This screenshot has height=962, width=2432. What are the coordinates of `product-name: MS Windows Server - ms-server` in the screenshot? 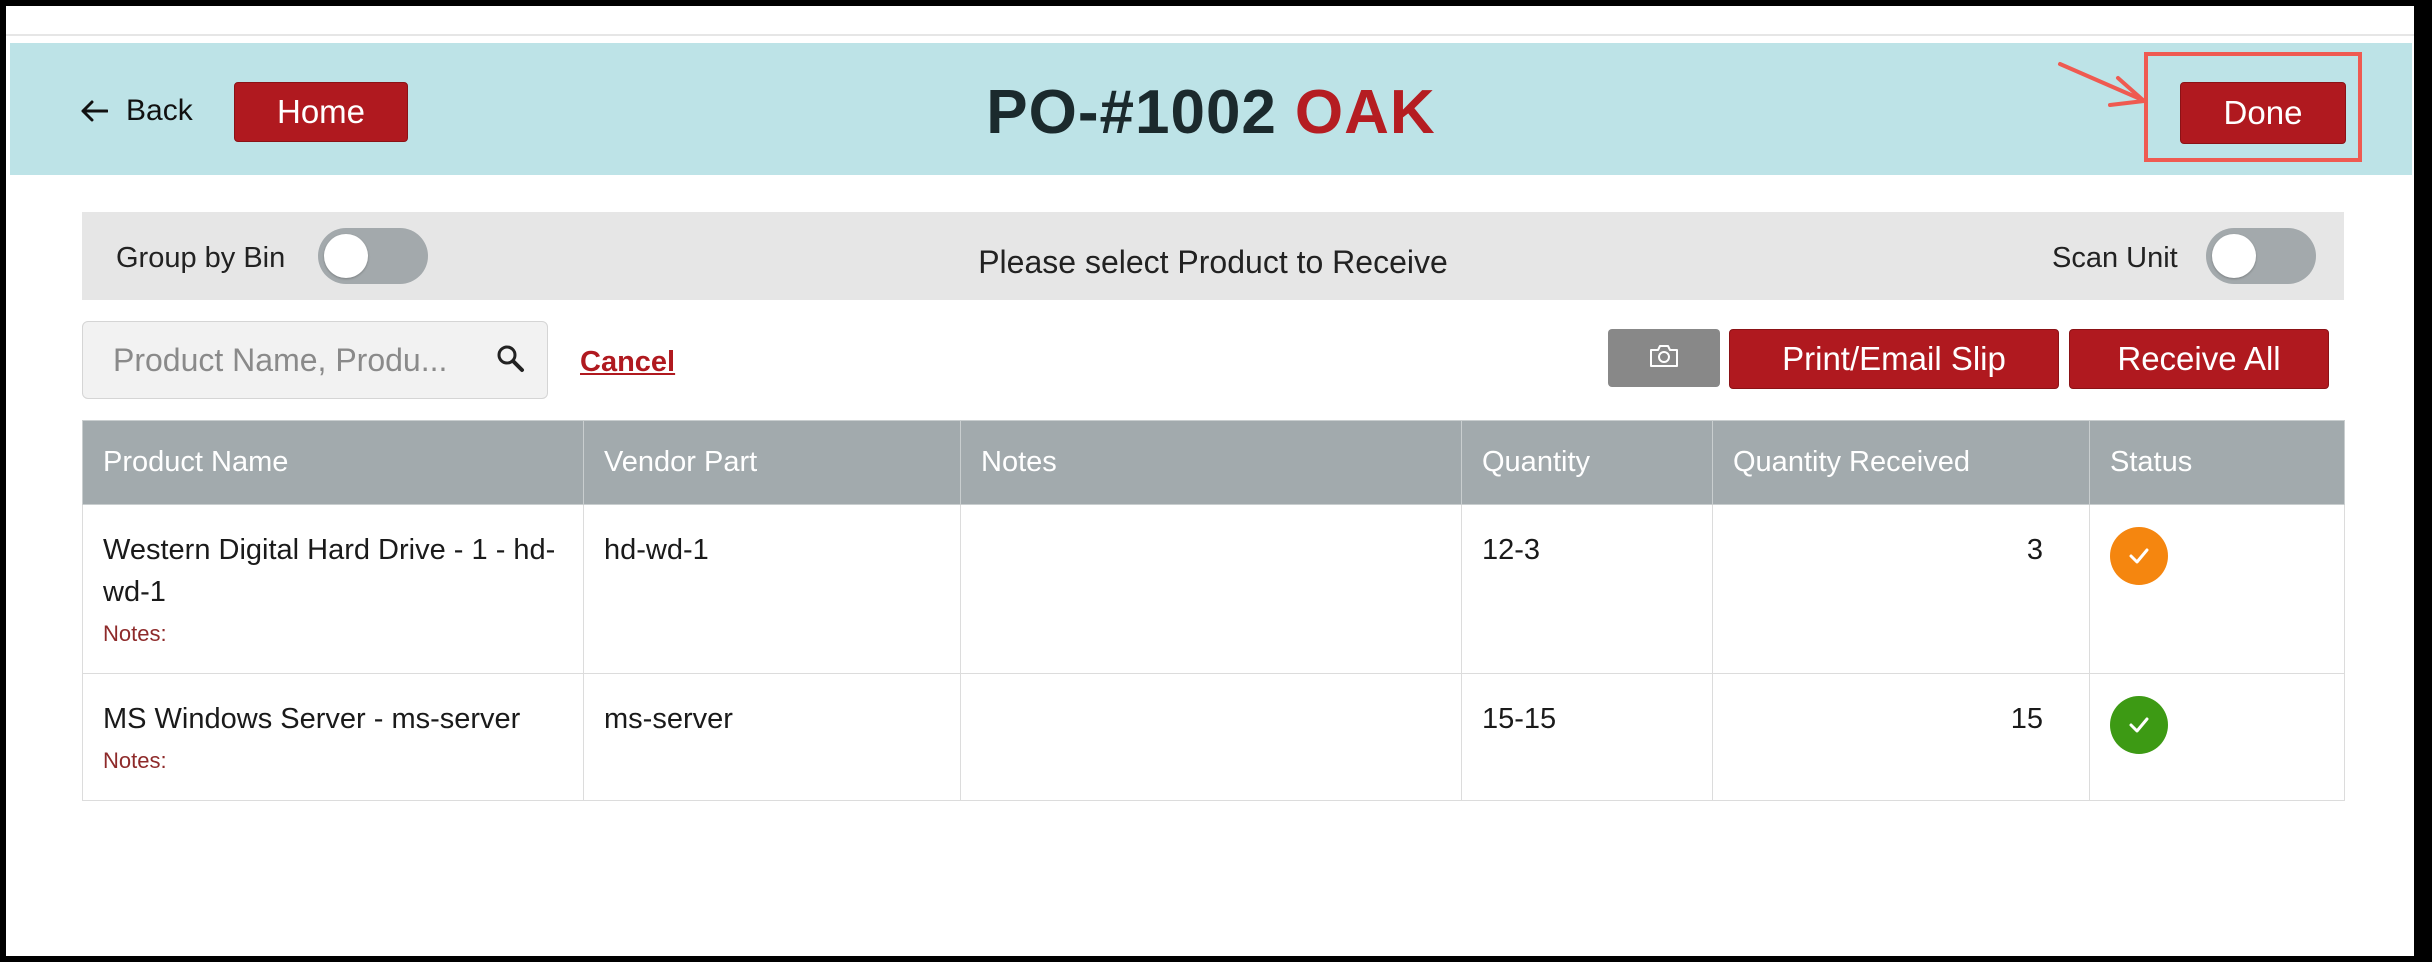 It's located at (312, 719).